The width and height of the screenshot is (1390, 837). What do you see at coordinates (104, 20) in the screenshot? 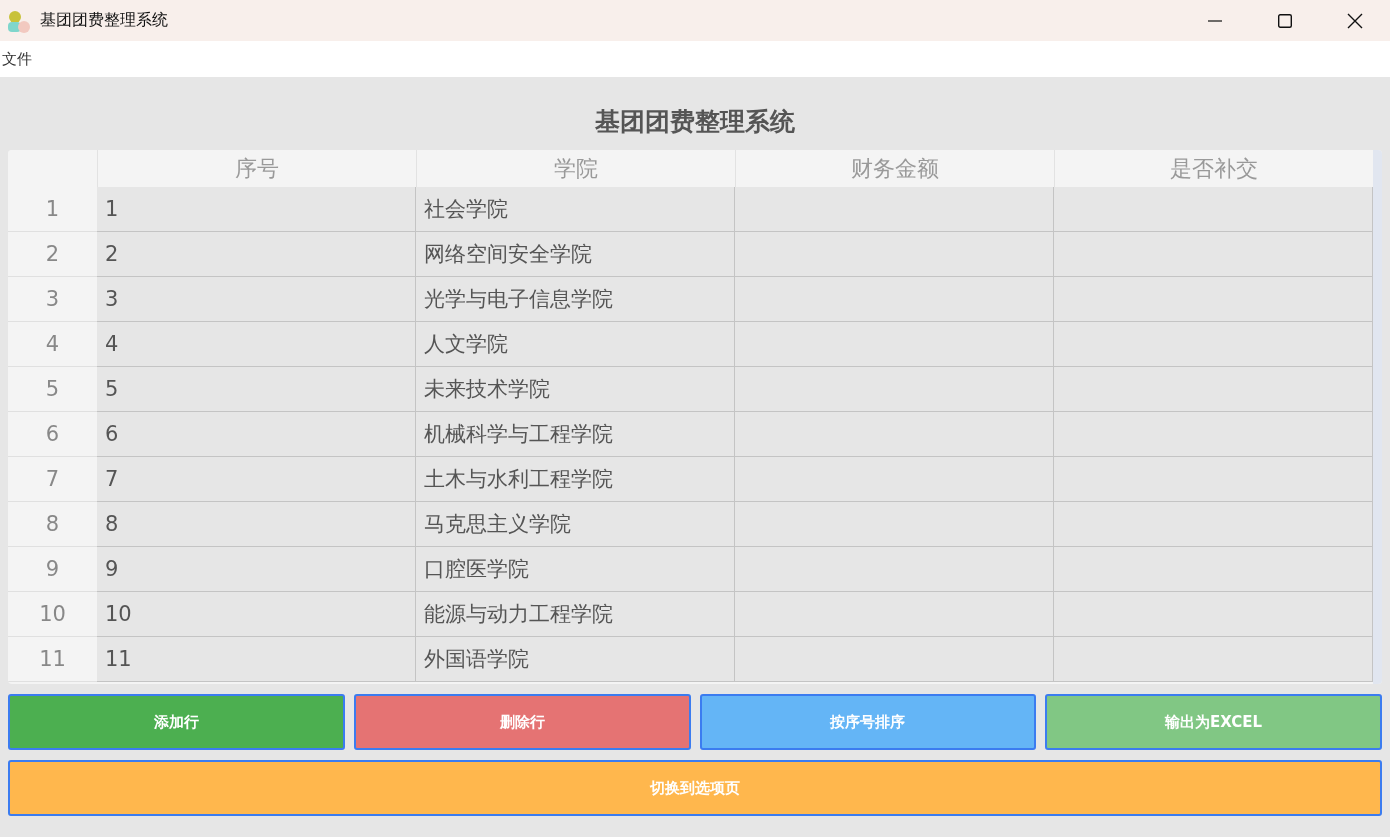
I see `window-title: 基团团费整理系统` at bounding box center [104, 20].